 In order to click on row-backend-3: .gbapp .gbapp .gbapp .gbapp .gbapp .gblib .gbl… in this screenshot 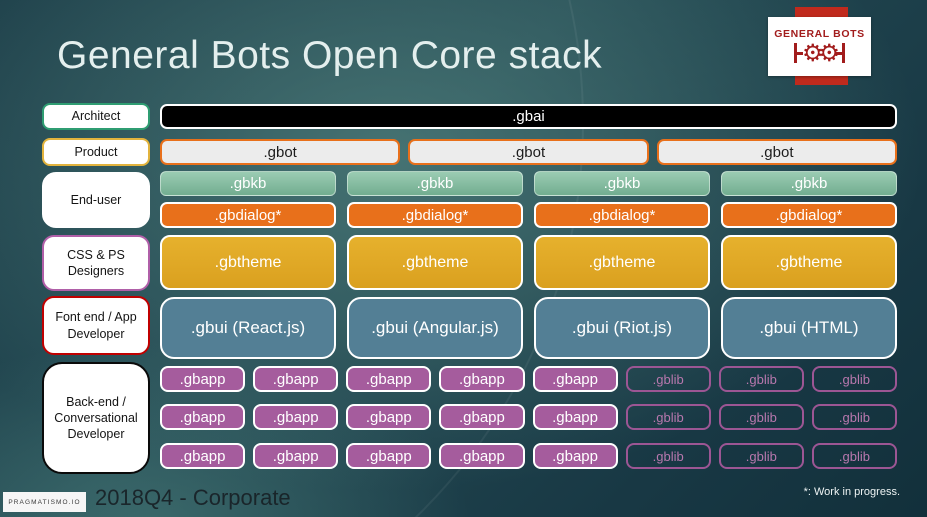, I will do `click(528, 456)`.